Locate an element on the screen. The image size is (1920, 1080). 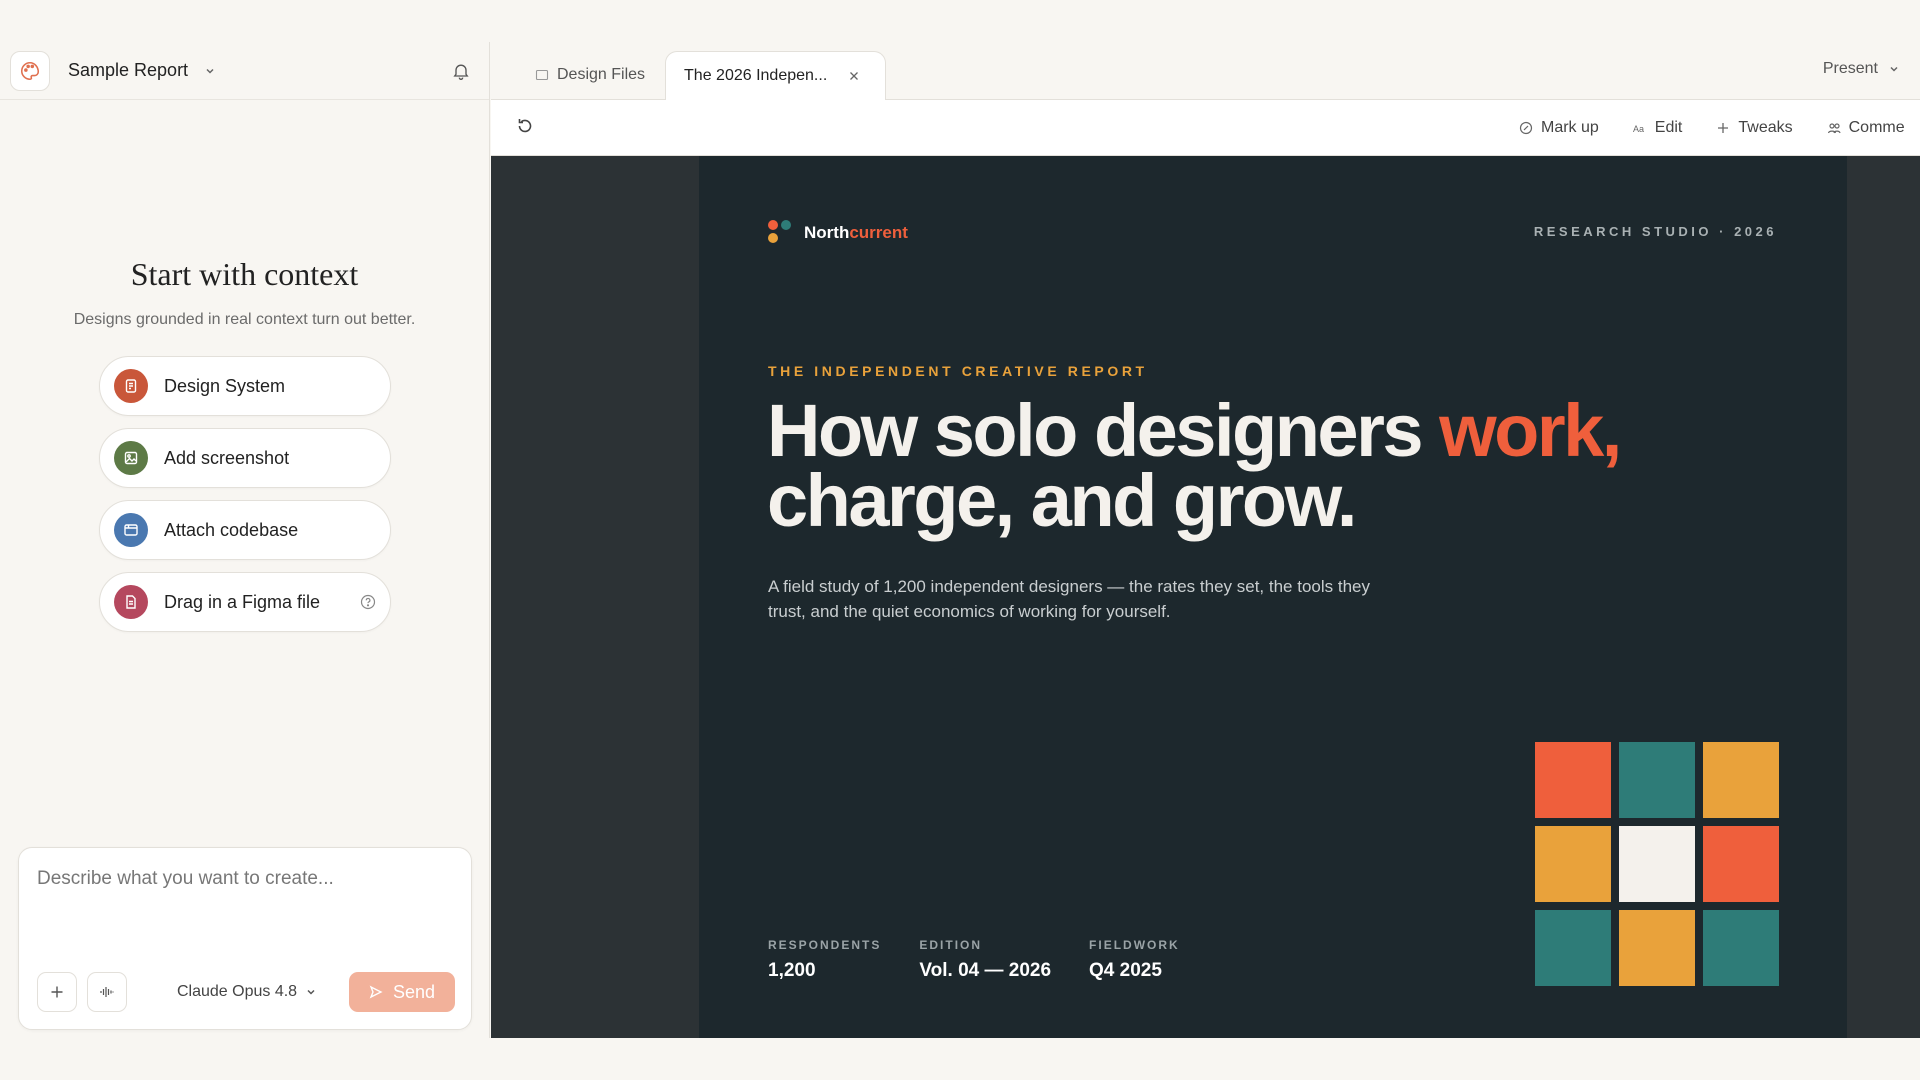
stat-label: EDITION is located at coordinates (951, 945).